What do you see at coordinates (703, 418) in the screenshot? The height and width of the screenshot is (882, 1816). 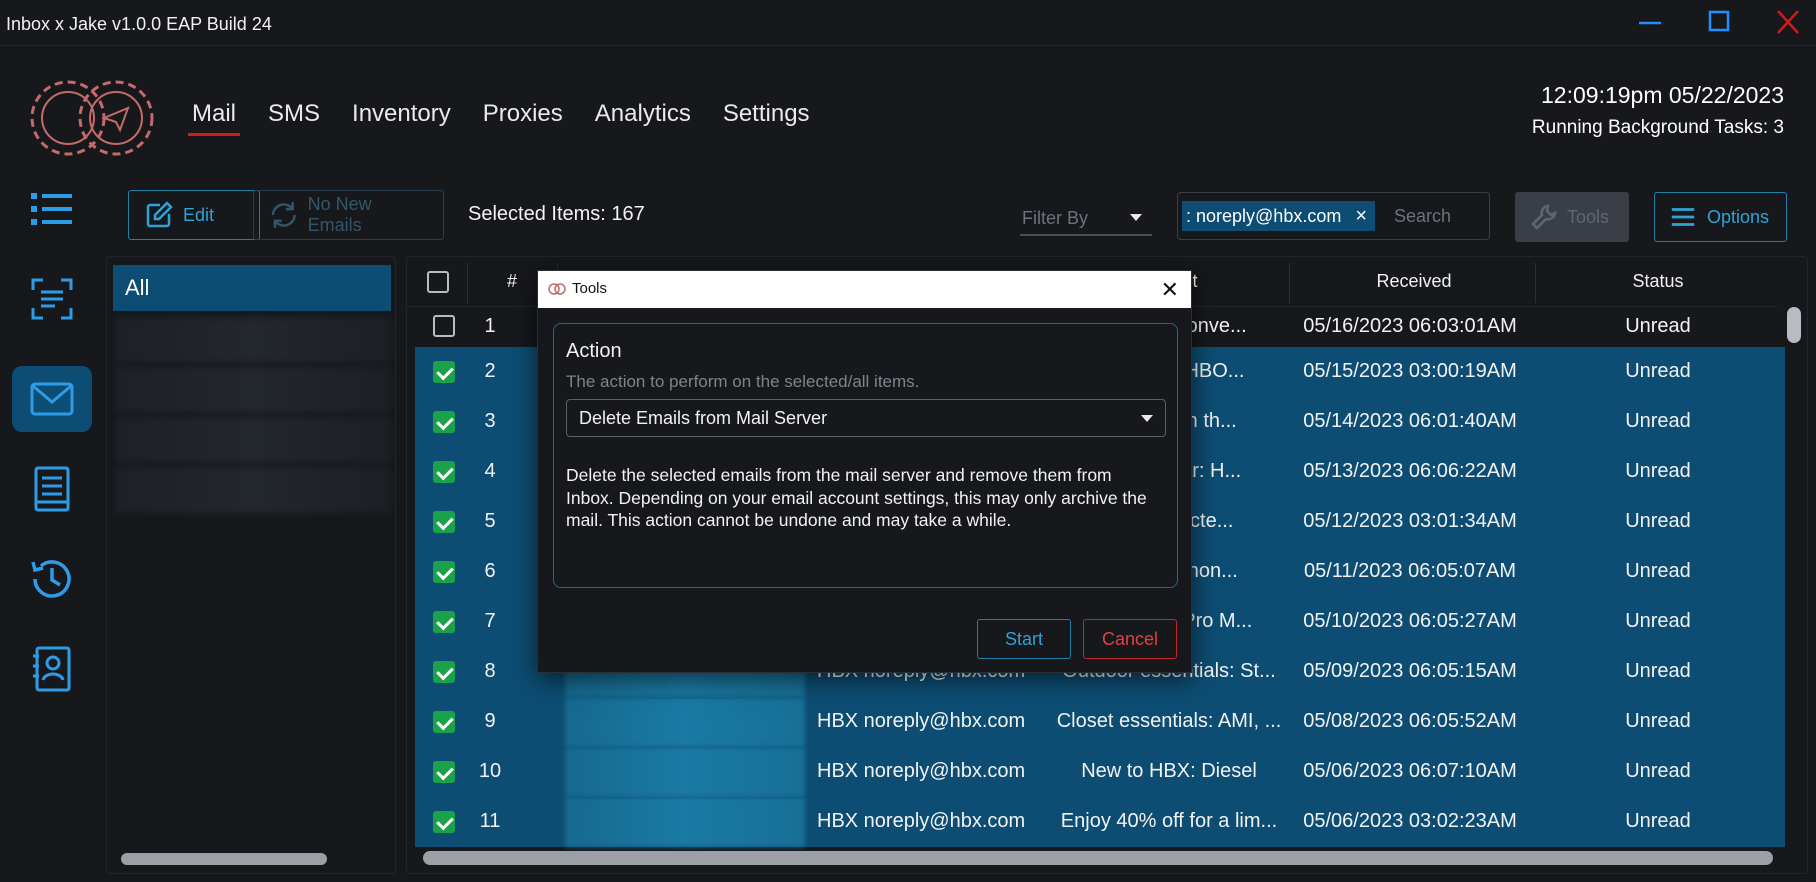 I see `action-select-value: Delete Emails from Mail Server` at bounding box center [703, 418].